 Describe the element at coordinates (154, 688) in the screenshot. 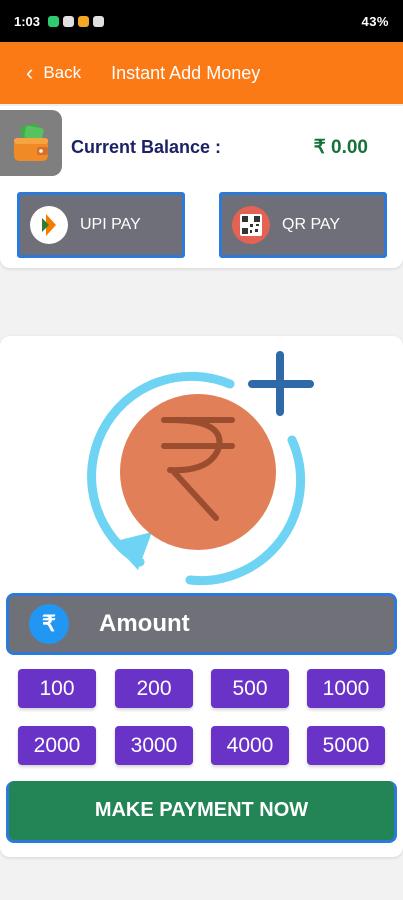

I see `amount-chip-200: 200` at that location.